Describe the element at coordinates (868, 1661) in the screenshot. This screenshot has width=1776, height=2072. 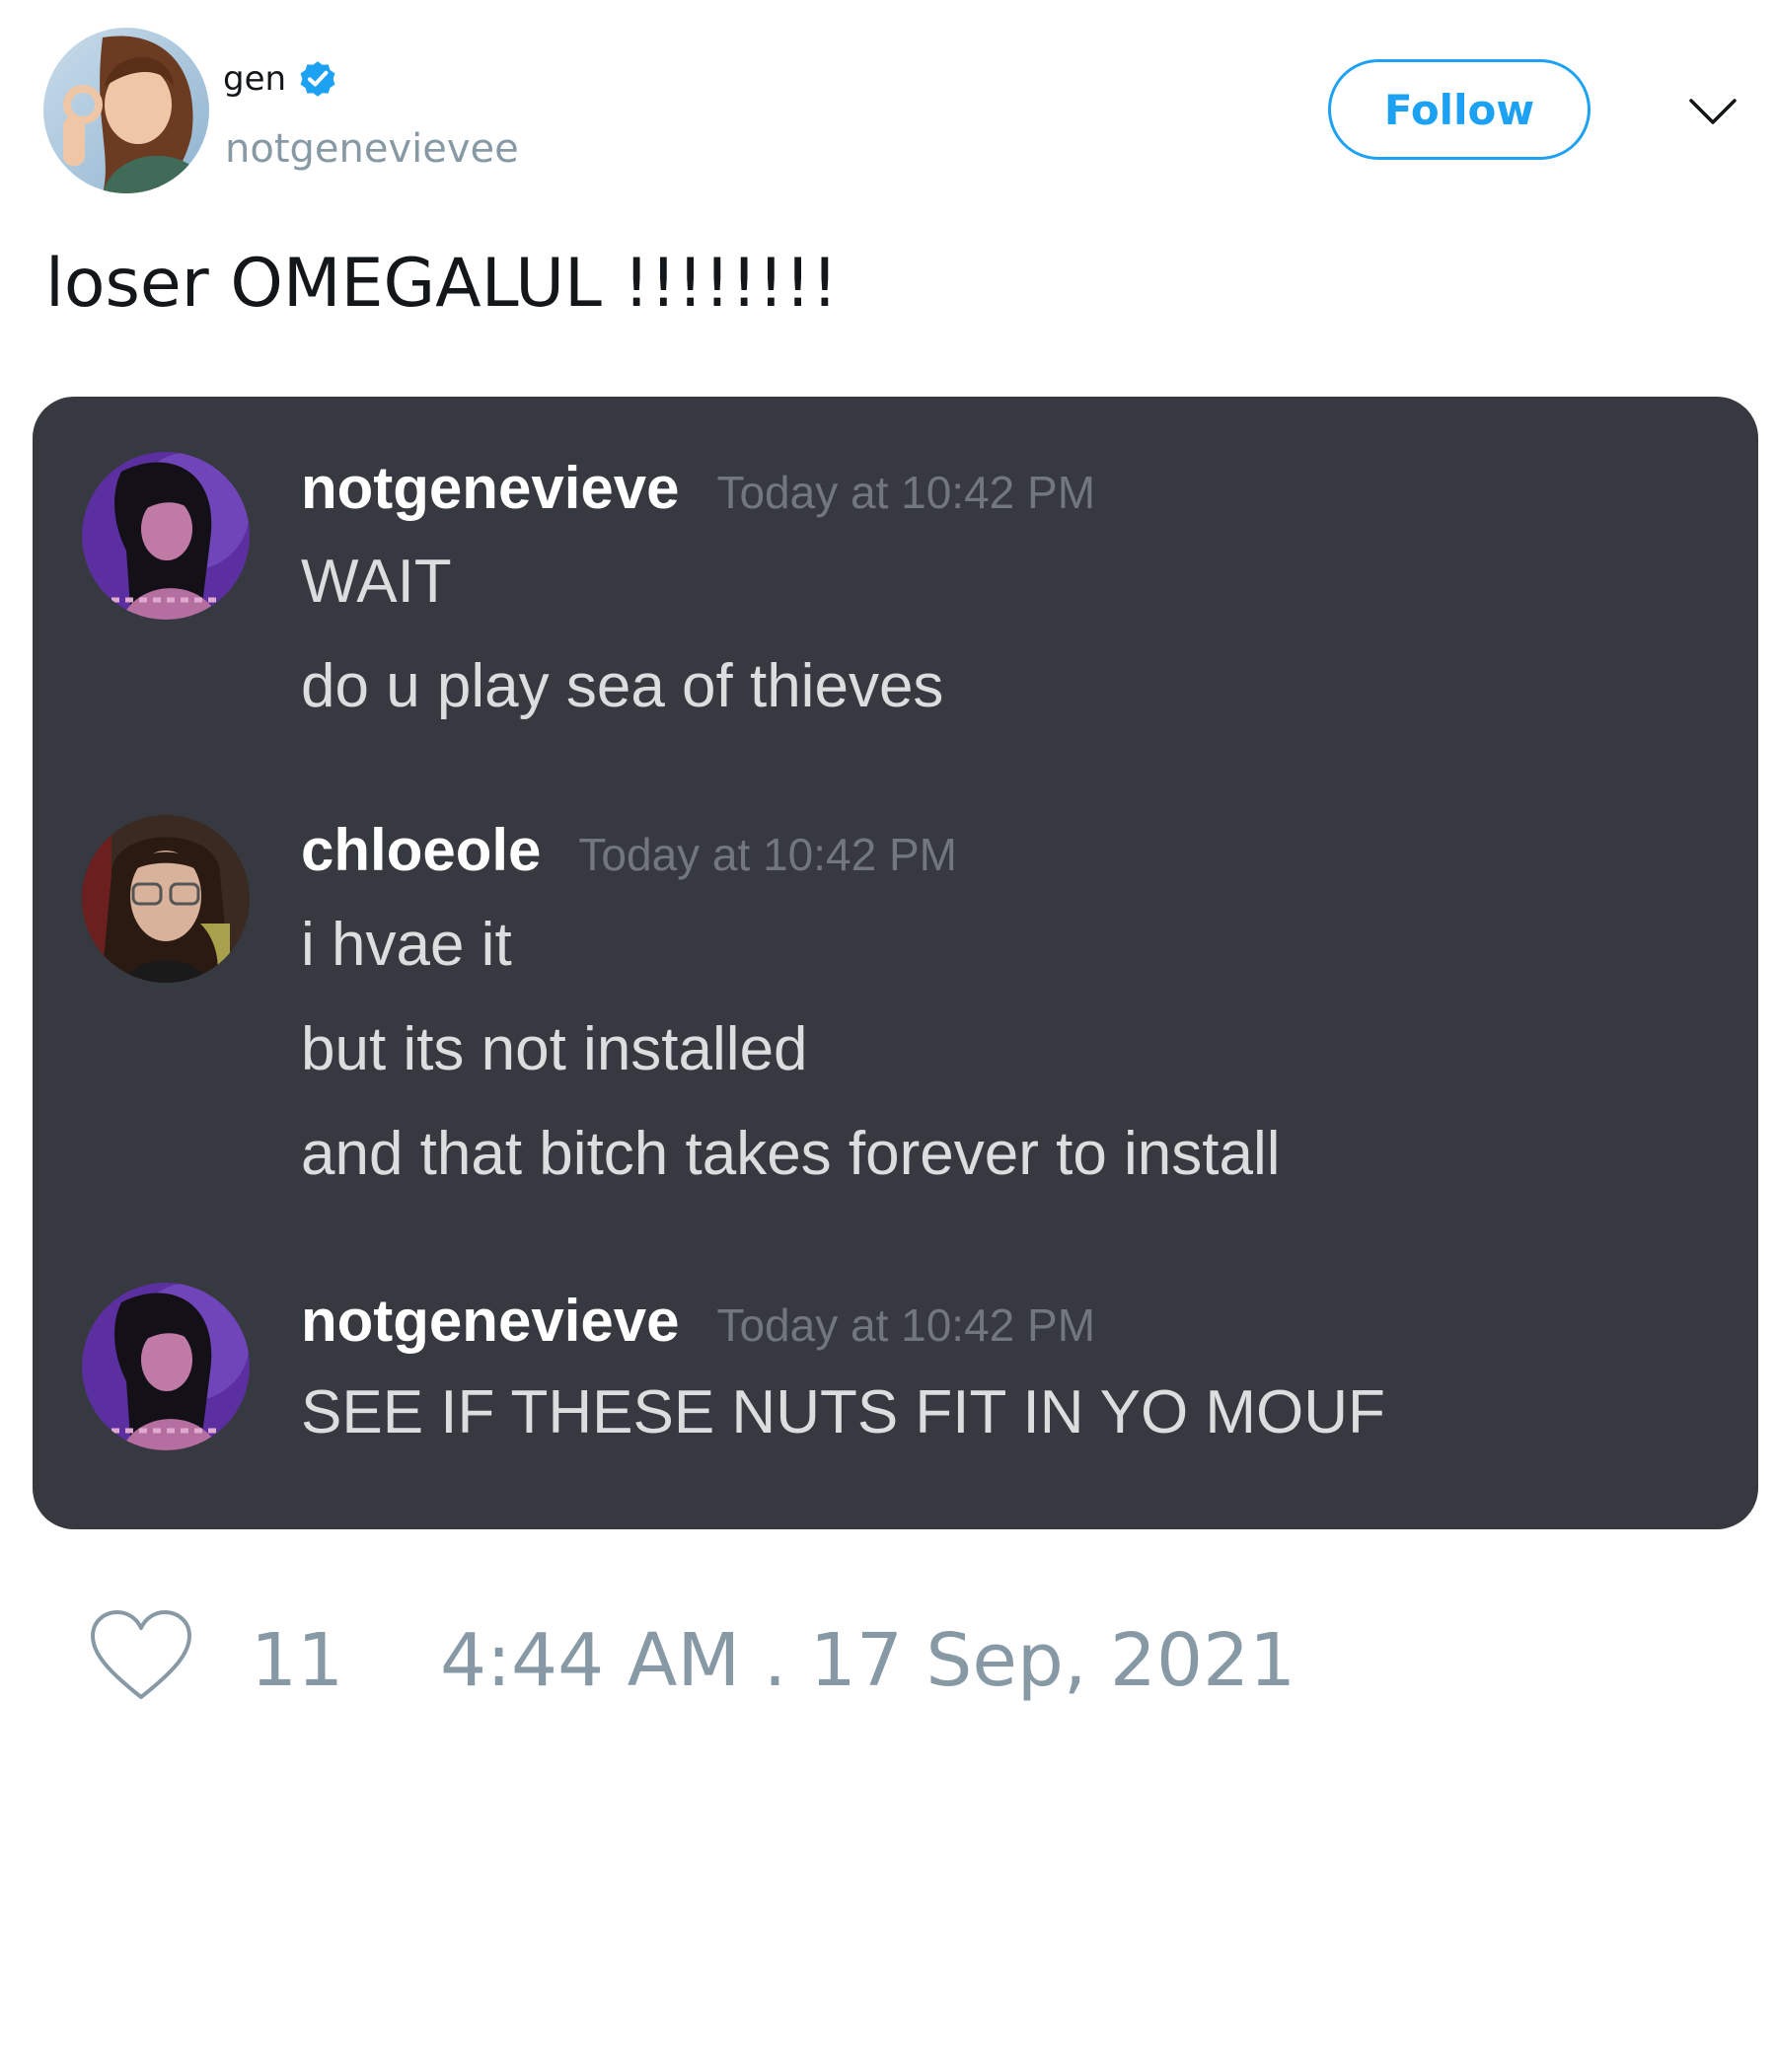
I see `tweet-timestamp: 4:44 AM . 17 Sep, 2021` at that location.